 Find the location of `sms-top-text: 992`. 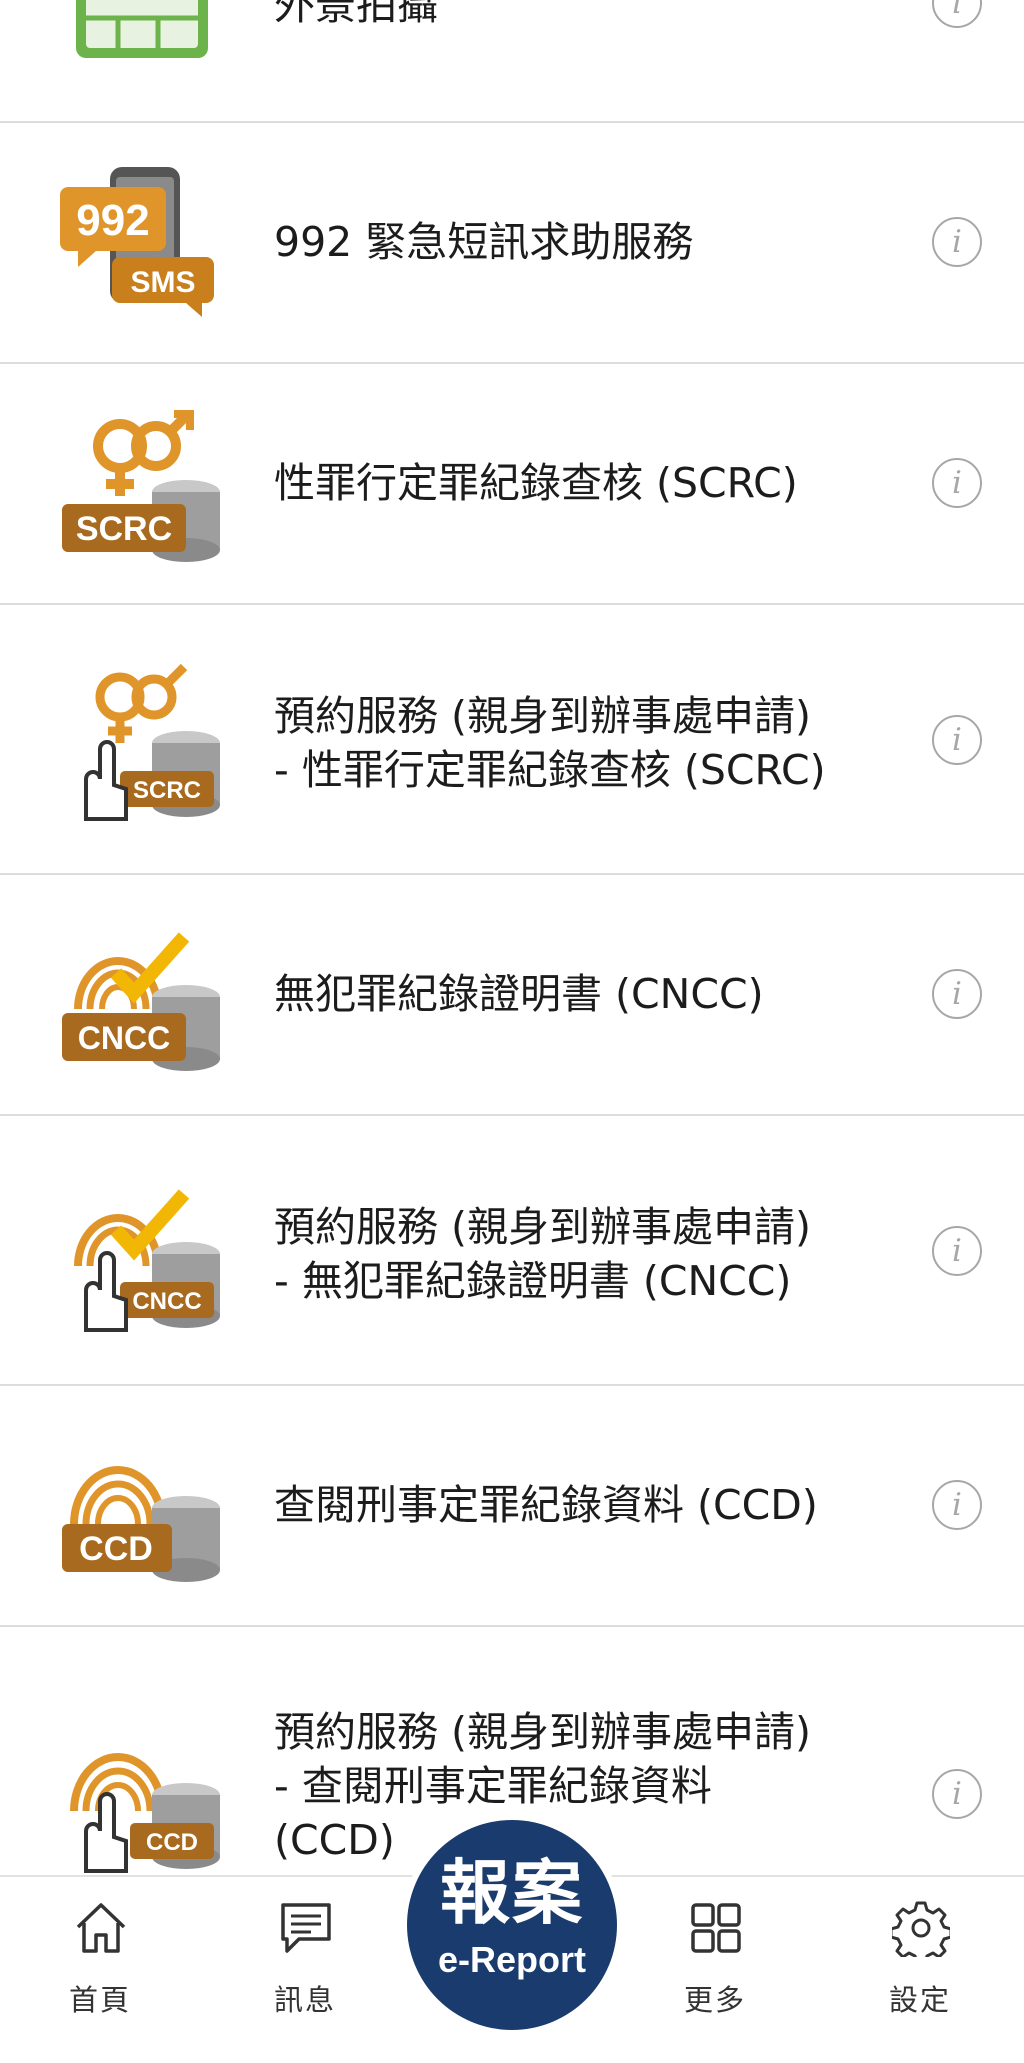

sms-top-text: 992 is located at coordinates (112, 220).